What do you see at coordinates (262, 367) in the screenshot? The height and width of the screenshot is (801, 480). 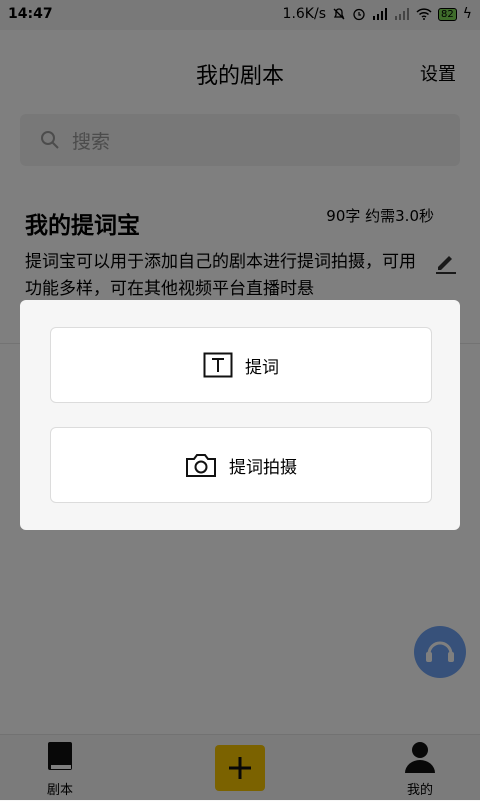 I see `teleprompter-option-label: 提词` at bounding box center [262, 367].